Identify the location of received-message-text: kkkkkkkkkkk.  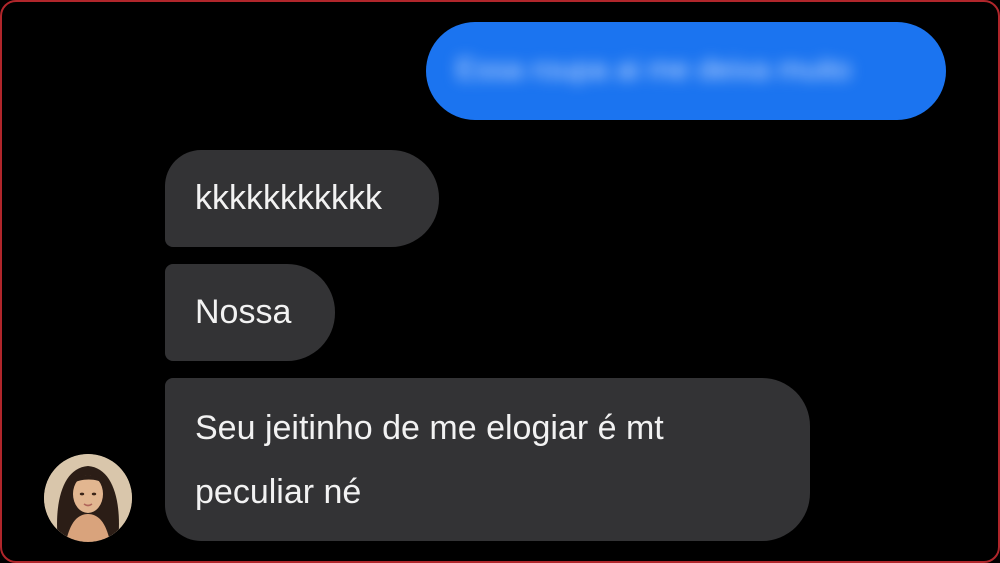
(288, 198).